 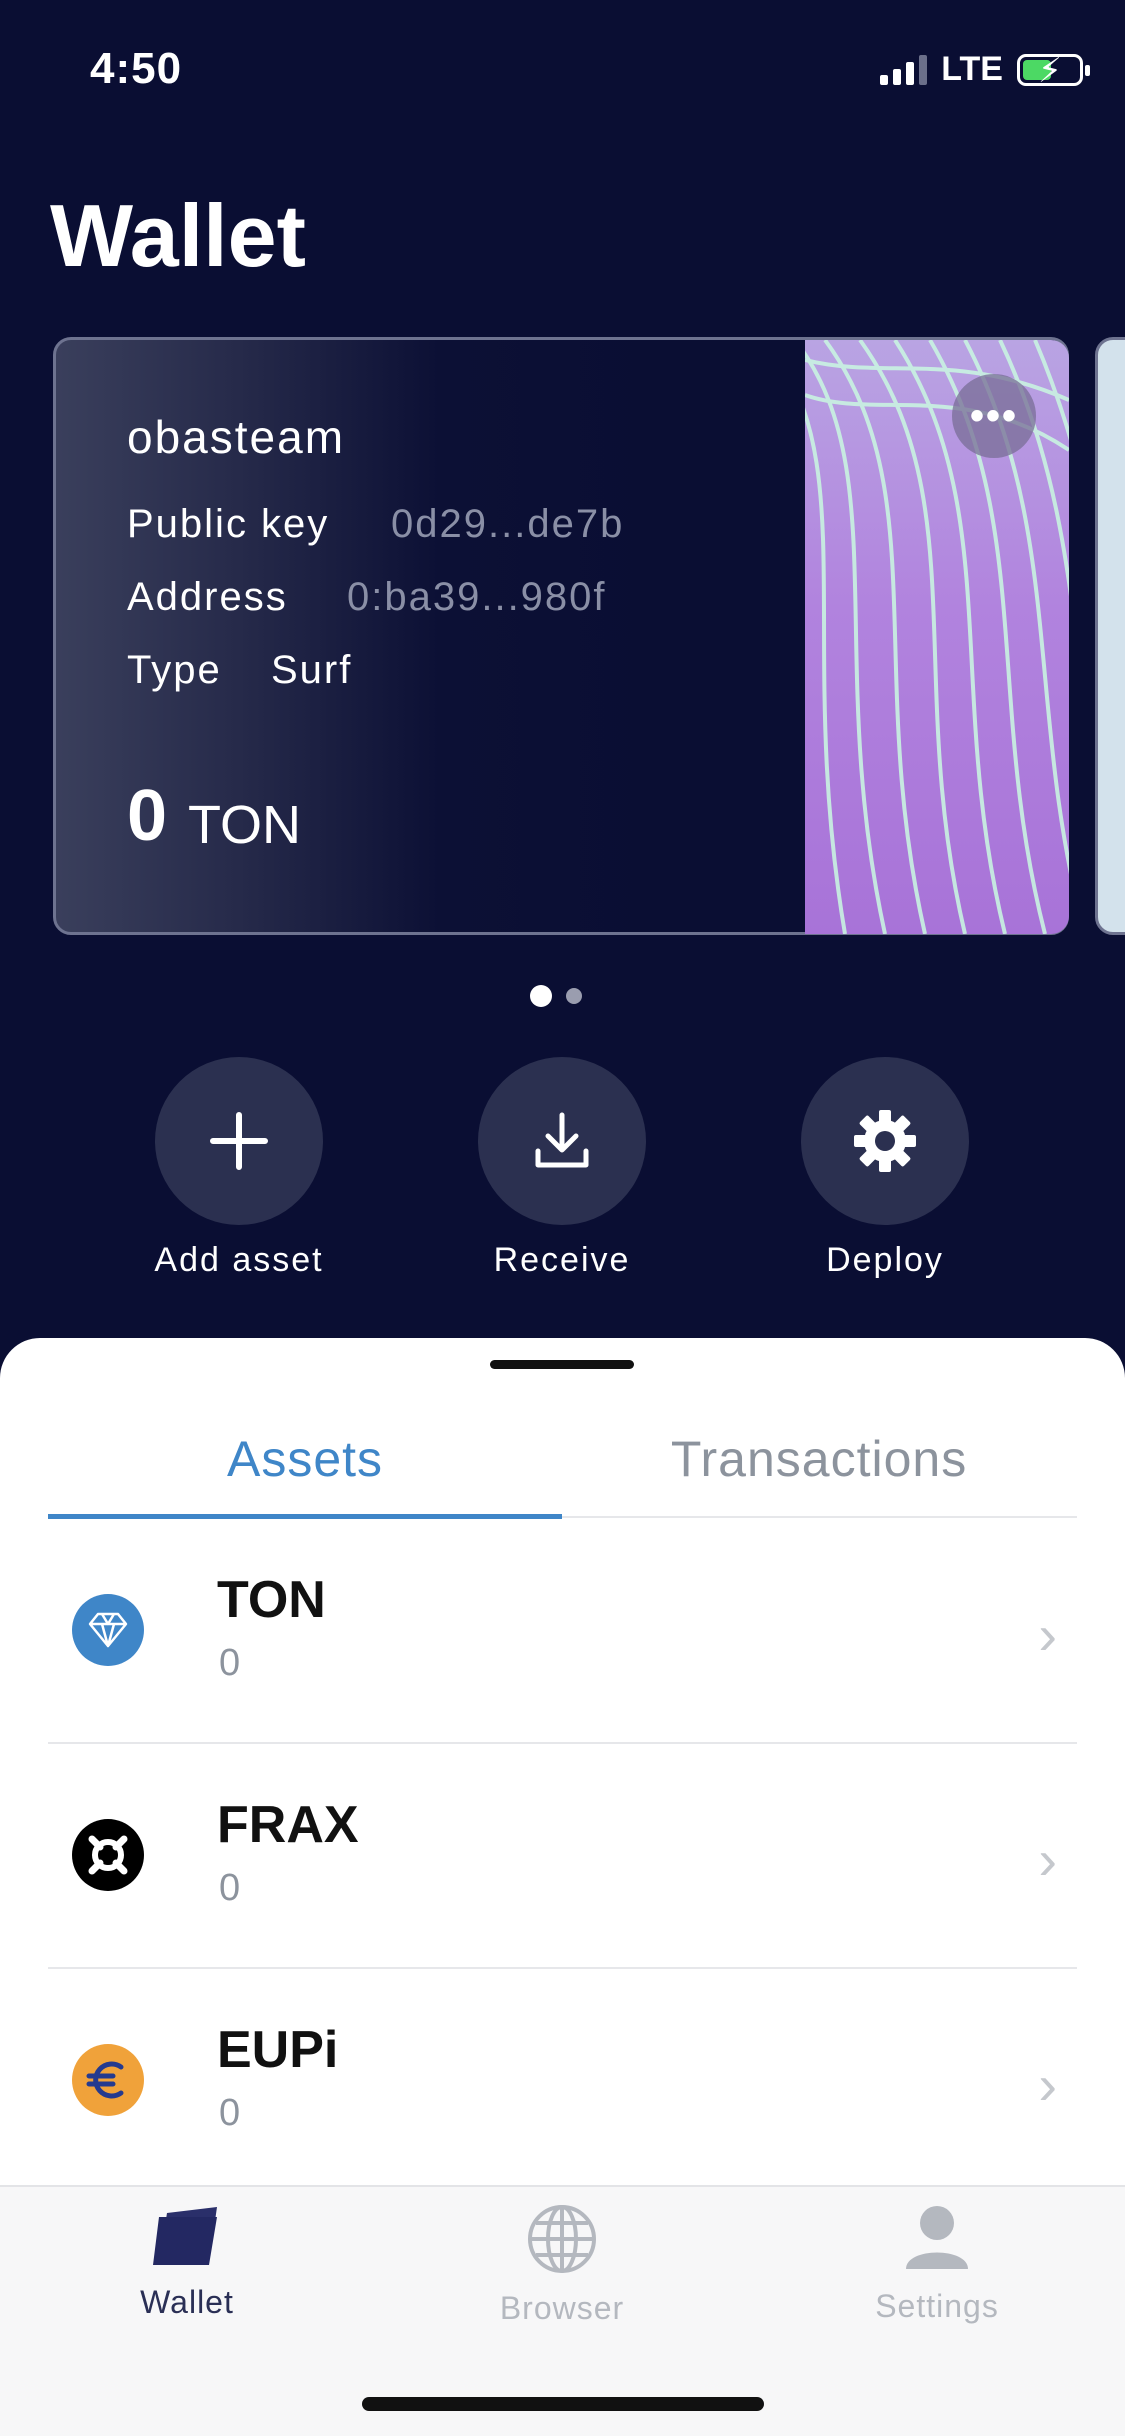 What do you see at coordinates (562, 2082) in the screenshot?
I see `asset-row-eupi: EUPi 0 ›` at bounding box center [562, 2082].